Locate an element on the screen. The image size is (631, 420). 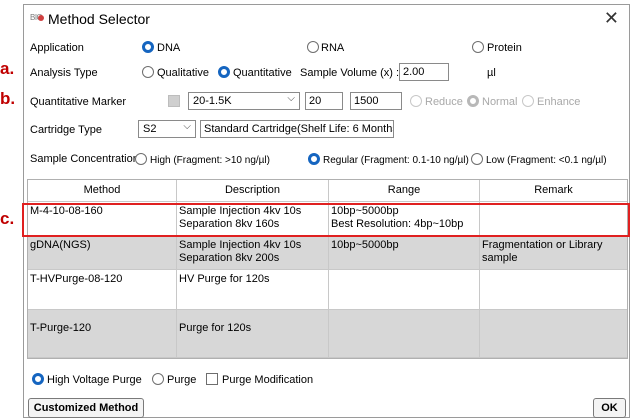
application-protein-radio is located at coordinates (478, 47).